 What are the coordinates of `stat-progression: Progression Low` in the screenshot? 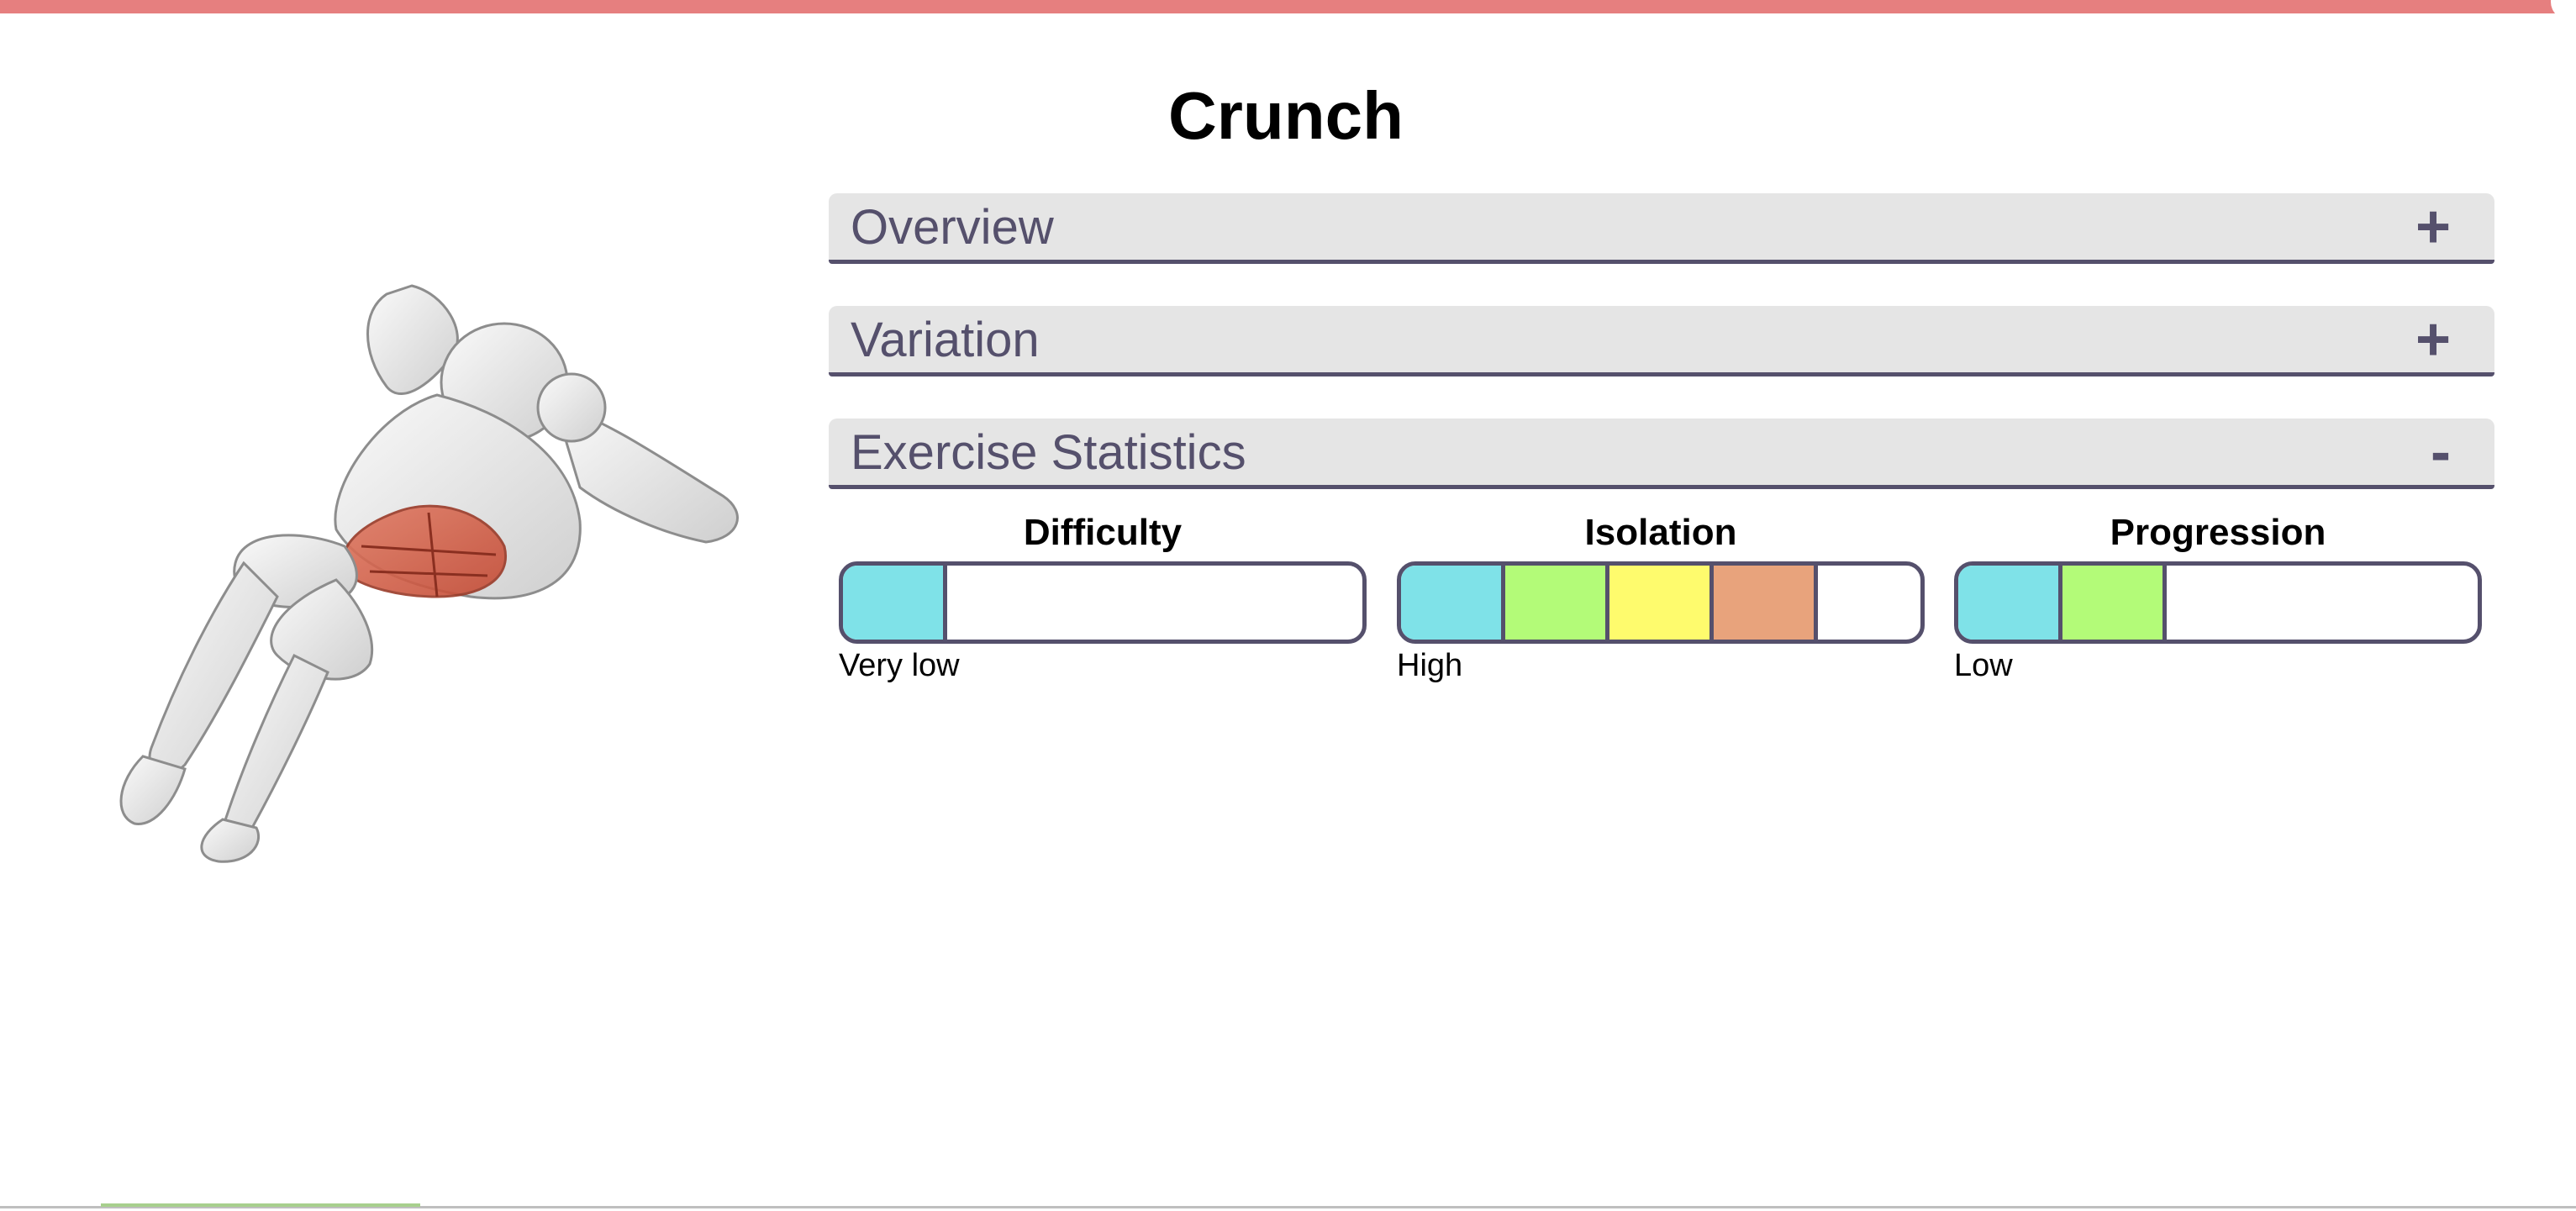 It's located at (2218, 597).